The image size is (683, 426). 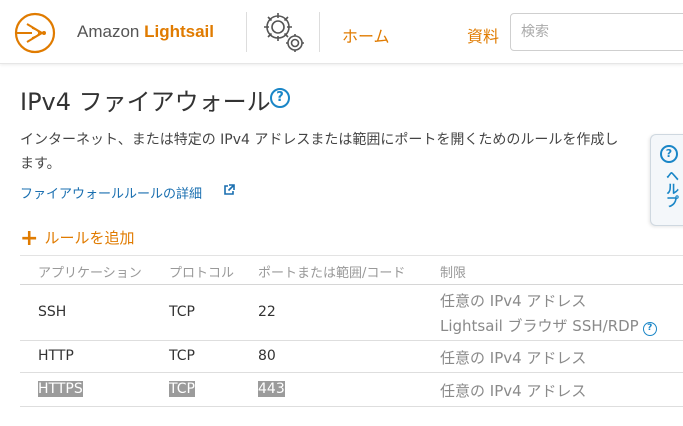 I want to click on cell-restriction-browser: Lightsail ブラウザ SSH/RDP?, so click(x=548, y=325).